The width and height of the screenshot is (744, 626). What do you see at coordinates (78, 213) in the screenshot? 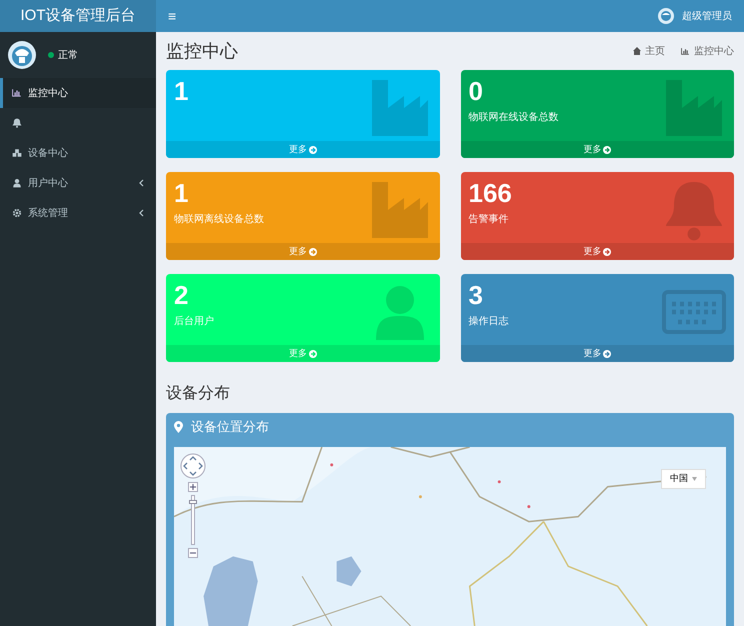
I see `nav-item: 系统管理` at bounding box center [78, 213].